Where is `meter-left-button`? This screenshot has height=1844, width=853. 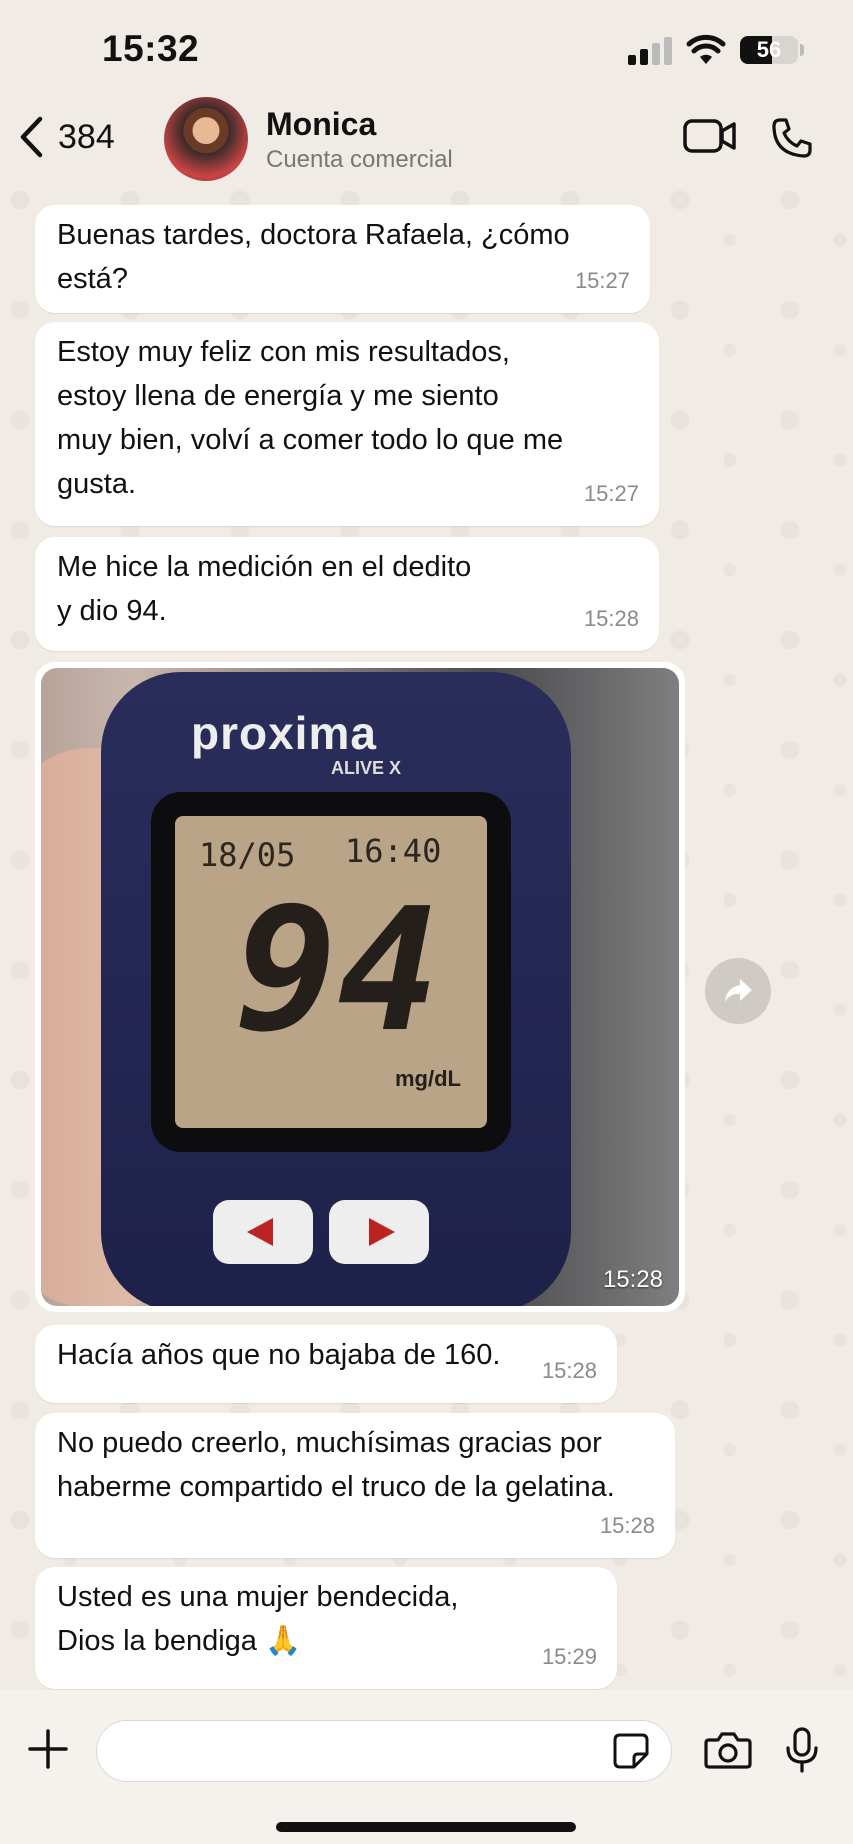 meter-left-button is located at coordinates (263, 1232).